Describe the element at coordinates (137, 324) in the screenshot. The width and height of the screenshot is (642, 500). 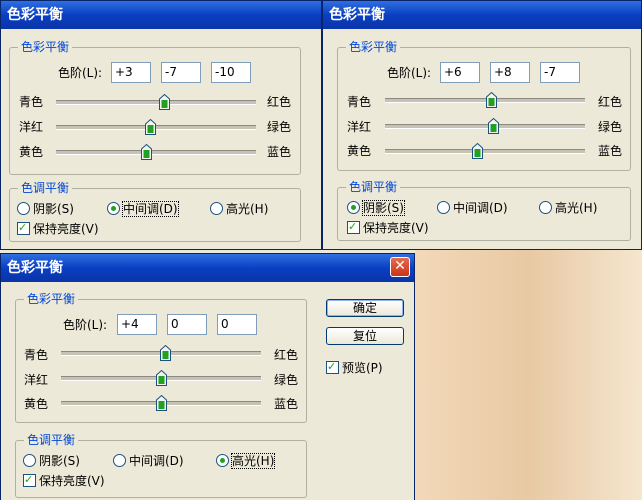
I see `level-field-cyan-red: +4` at that location.